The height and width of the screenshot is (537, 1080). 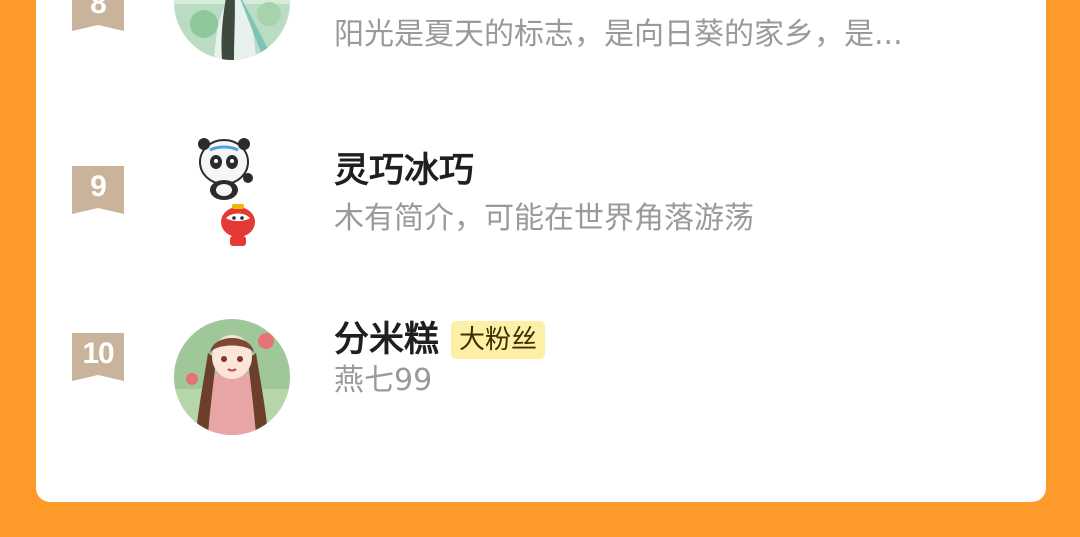 I want to click on name-line: 灵巧冰巧, so click(x=404, y=171).